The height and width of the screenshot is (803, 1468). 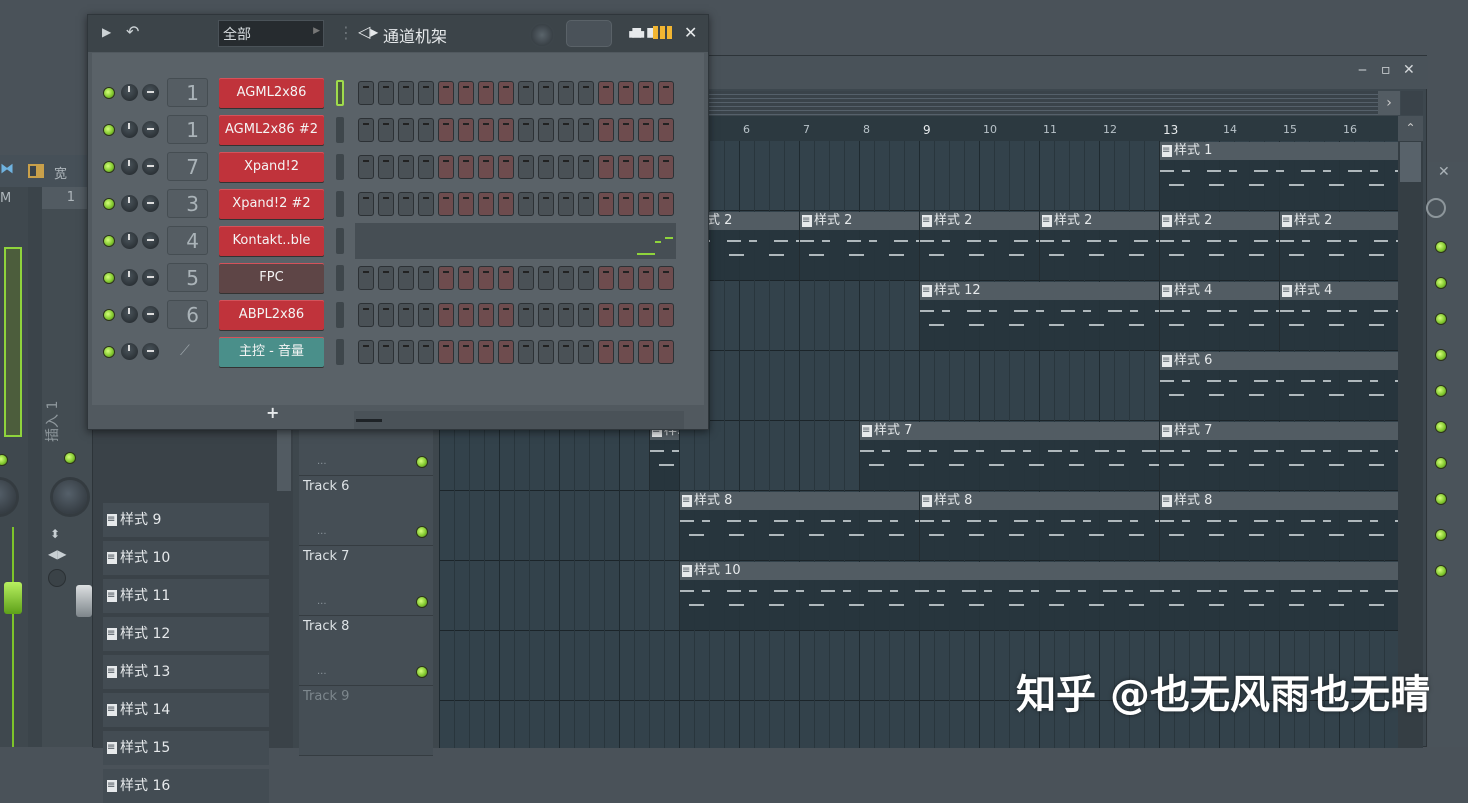 I want to click on pattern-item: 样式 12, so click(x=186, y=634).